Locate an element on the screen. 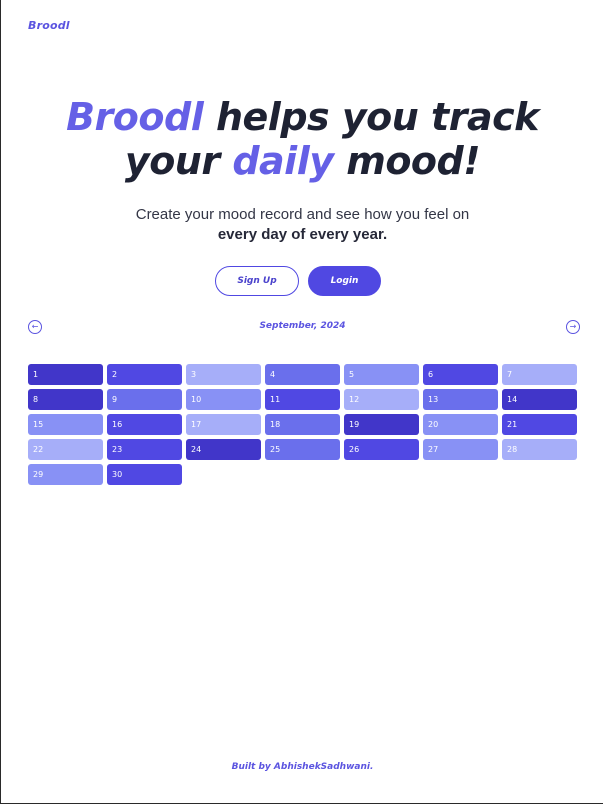  calendar-day: 25 is located at coordinates (302, 449).